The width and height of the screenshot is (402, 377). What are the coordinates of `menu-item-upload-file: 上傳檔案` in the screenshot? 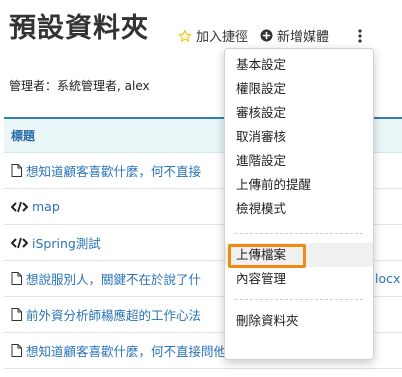 It's located at (299, 255).